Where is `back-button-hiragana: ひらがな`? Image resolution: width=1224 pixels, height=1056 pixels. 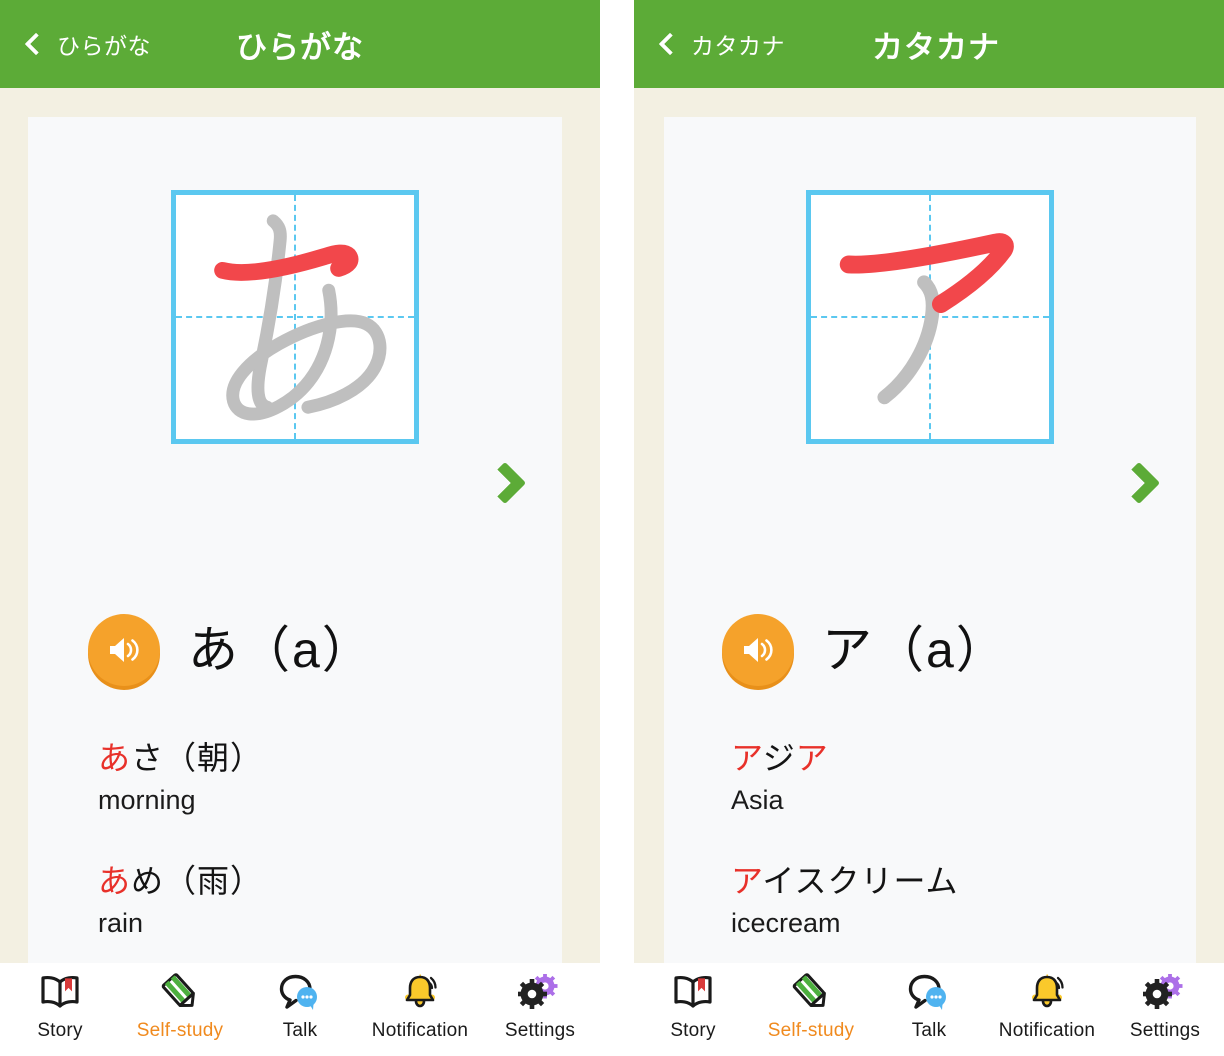
back-button-hiragana: ひらがな is located at coordinates (87, 44).